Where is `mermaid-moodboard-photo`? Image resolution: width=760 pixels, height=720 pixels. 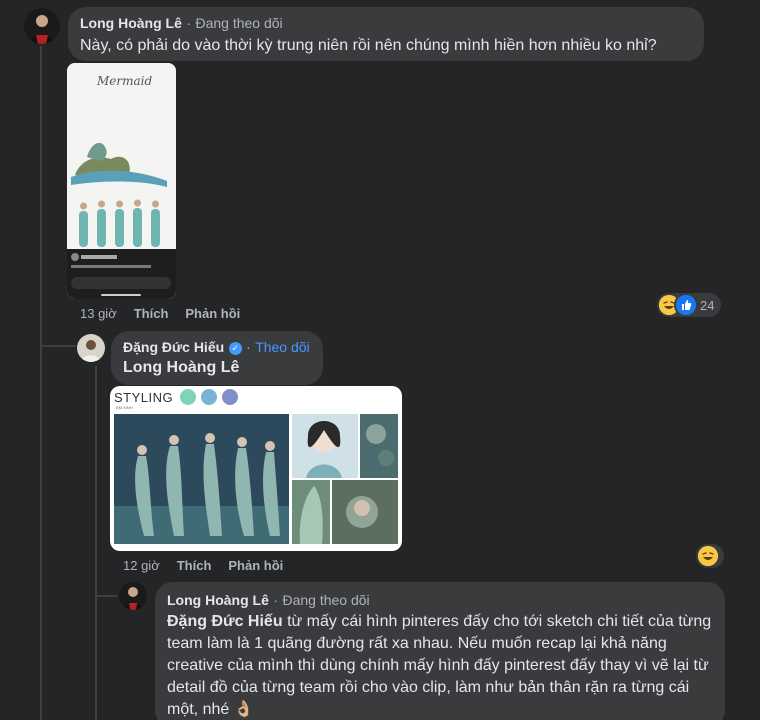 mermaid-moodboard-photo is located at coordinates (256, 479).